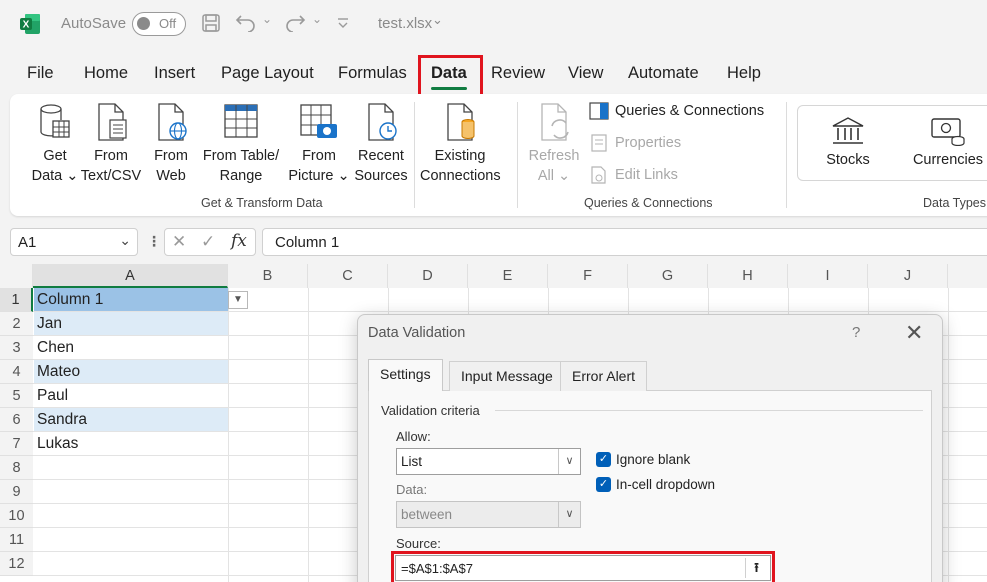 Image resolution: width=987 pixels, height=582 pixels. What do you see at coordinates (106, 73) in the screenshot?
I see `tab-home: Home` at bounding box center [106, 73].